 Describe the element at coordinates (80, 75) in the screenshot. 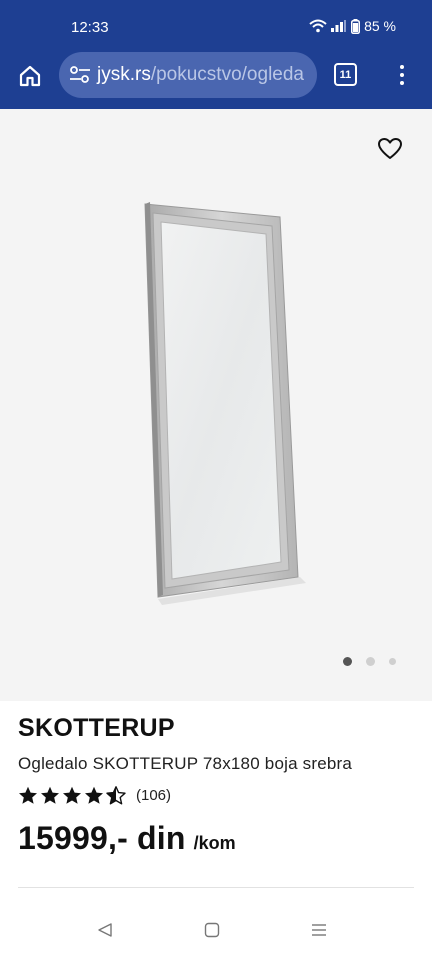

I see `tune-icon` at that location.